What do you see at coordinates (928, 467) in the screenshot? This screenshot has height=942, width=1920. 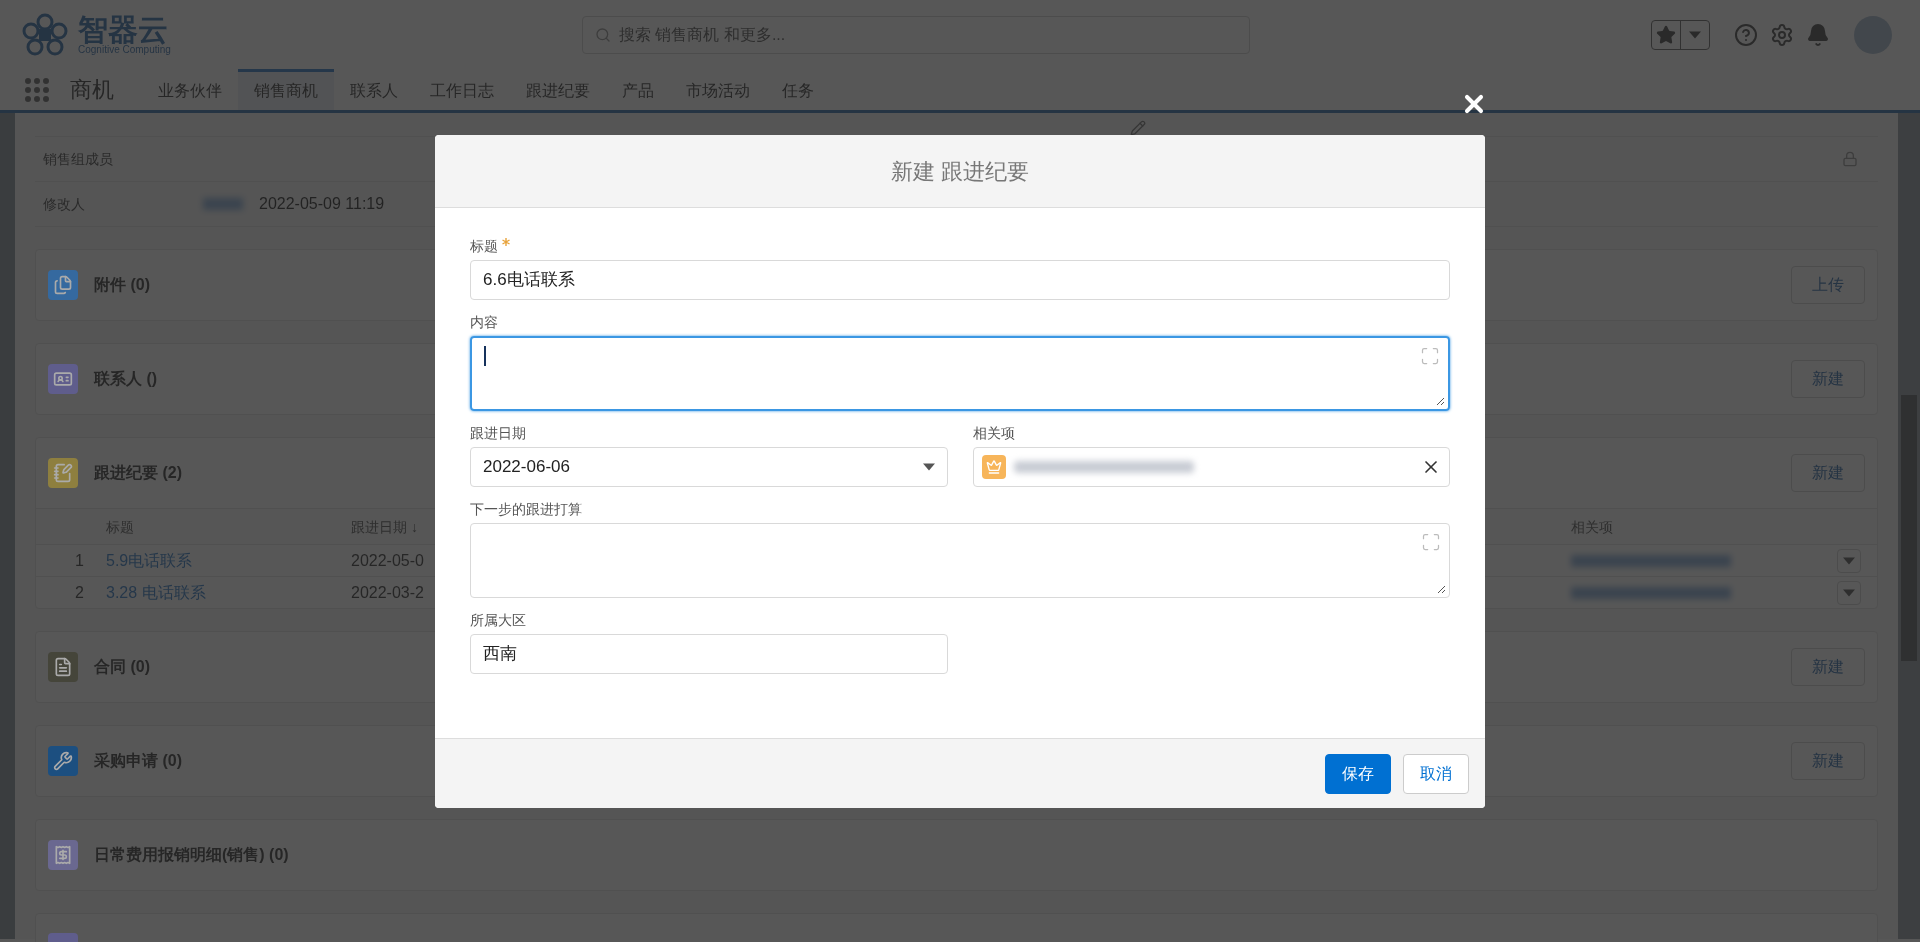 I see `caret-icon` at bounding box center [928, 467].